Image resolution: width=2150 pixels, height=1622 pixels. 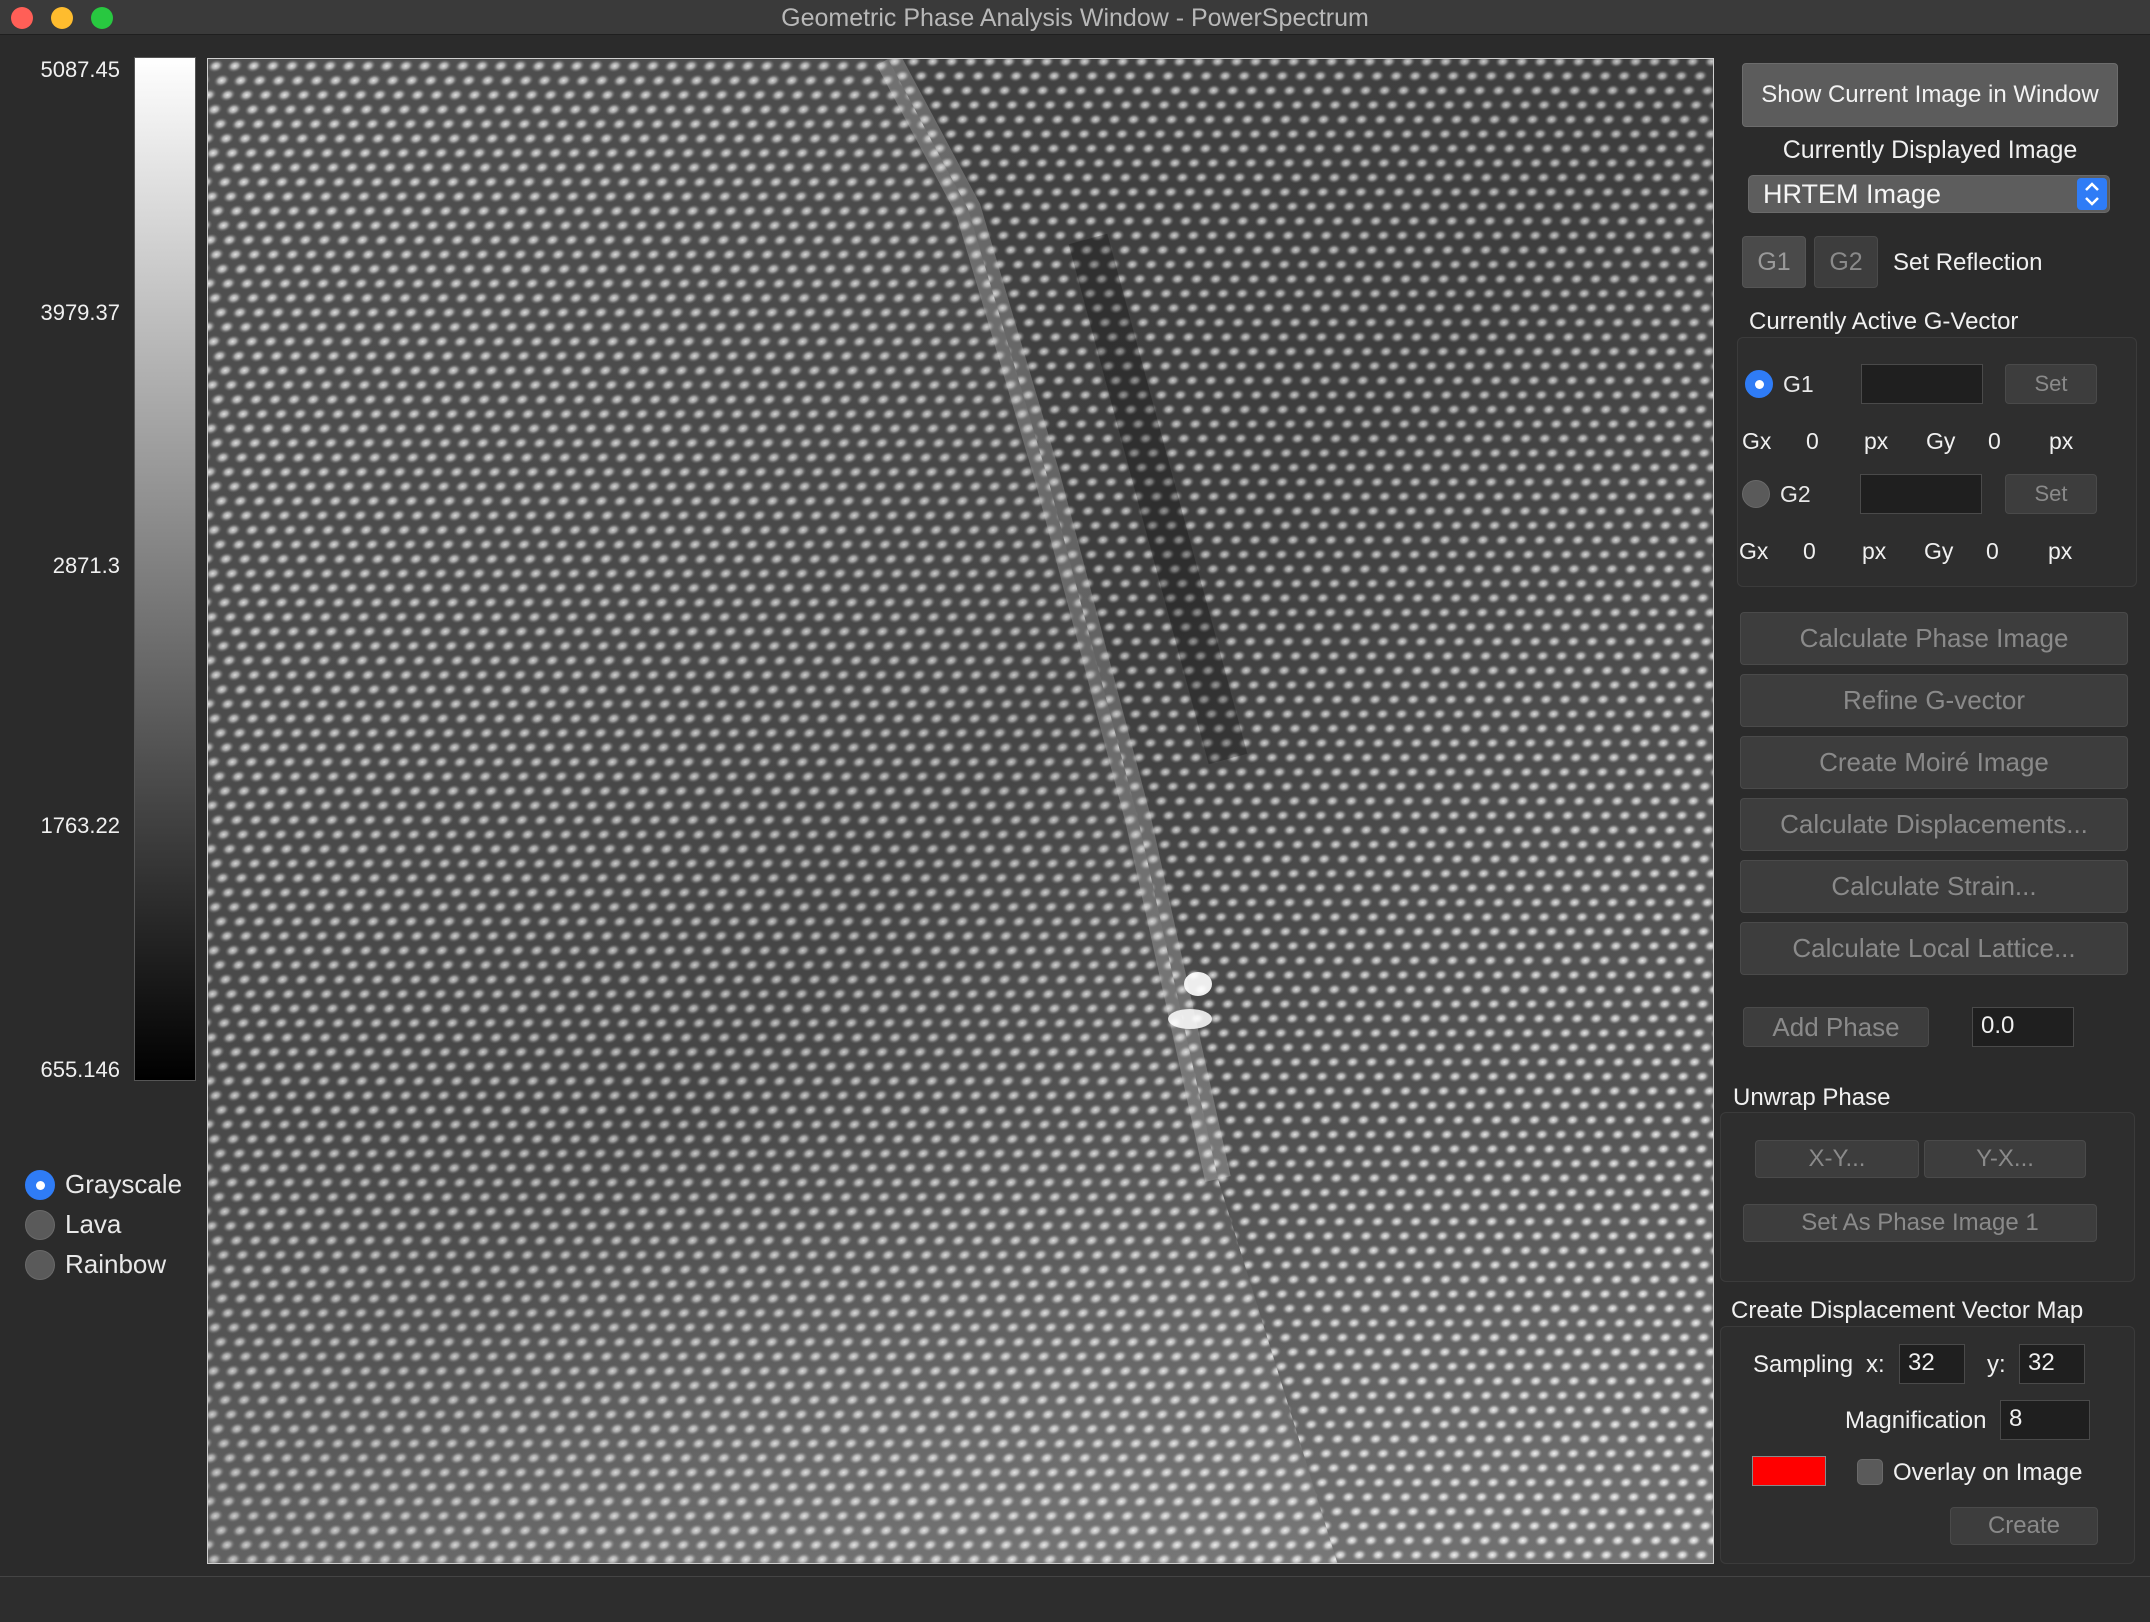 I want to click on g2-gx-label: Gx, so click(x=1754, y=551).